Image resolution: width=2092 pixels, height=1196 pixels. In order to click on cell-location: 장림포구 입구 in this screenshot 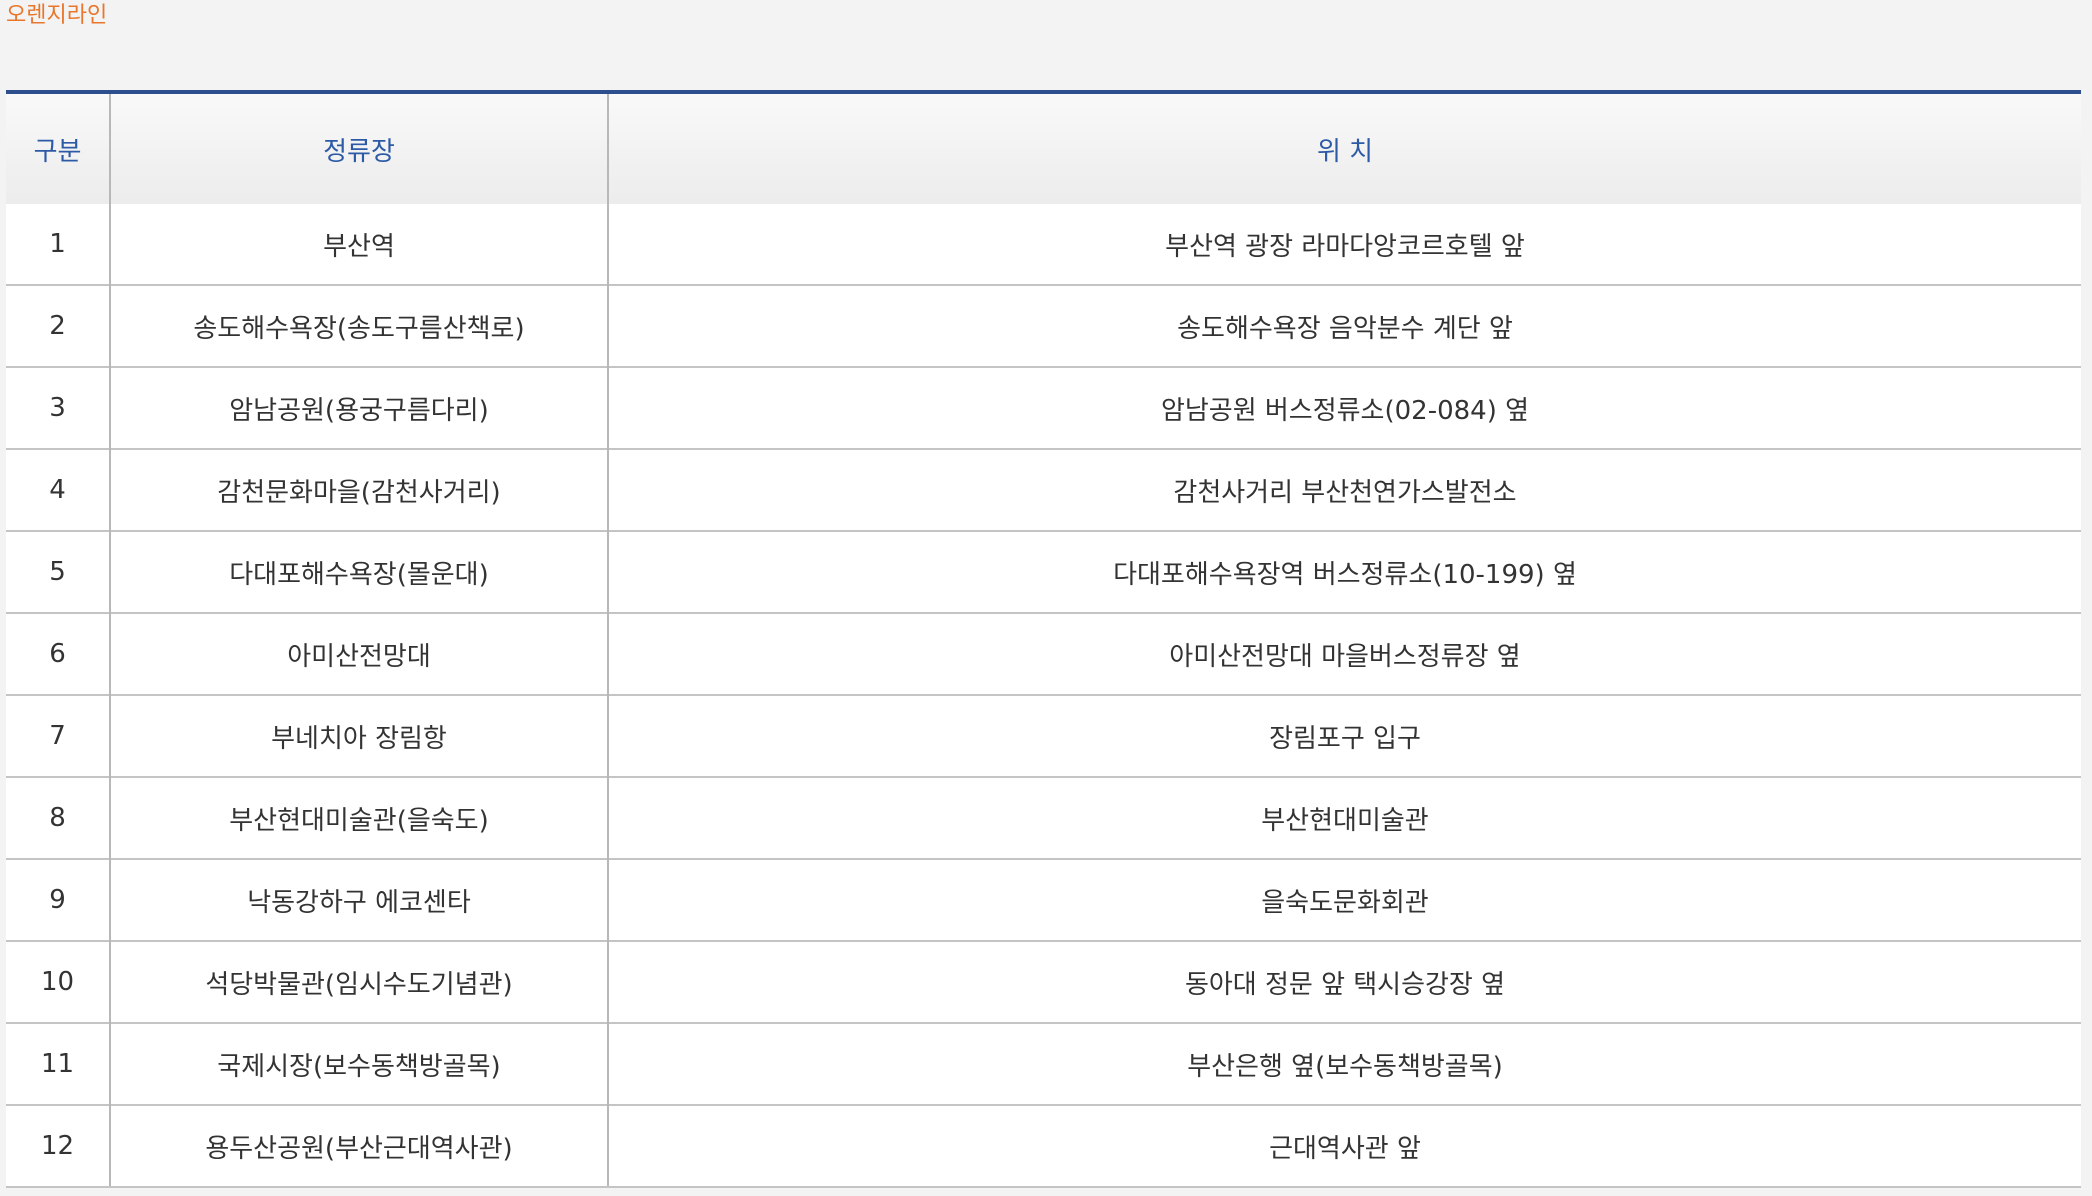, I will do `click(1344, 735)`.